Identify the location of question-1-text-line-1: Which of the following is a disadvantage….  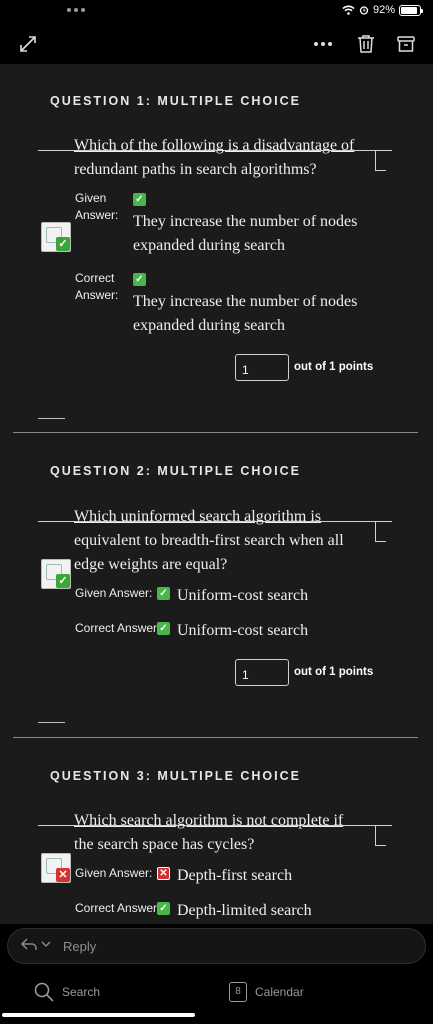
(214, 145).